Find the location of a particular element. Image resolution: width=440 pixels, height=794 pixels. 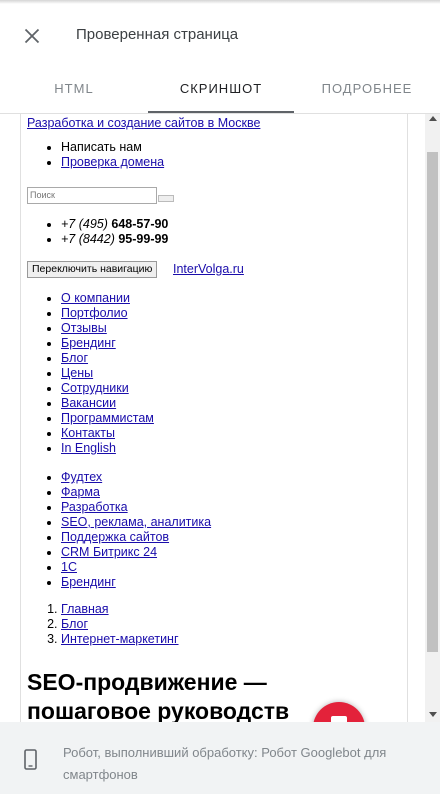

services-menu-item: Фудтех is located at coordinates (136, 477).